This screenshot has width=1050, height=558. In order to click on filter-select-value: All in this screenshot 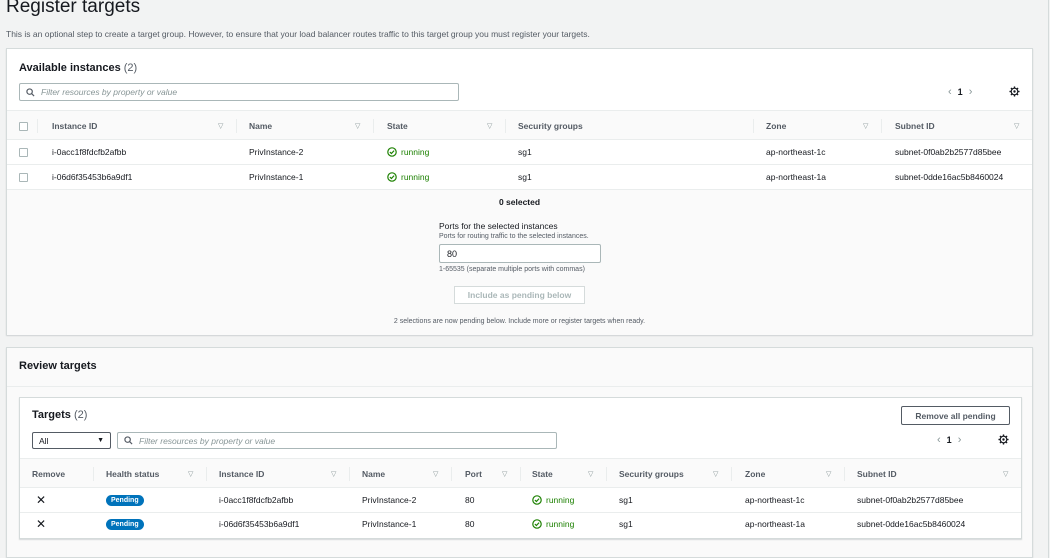, I will do `click(44, 440)`.